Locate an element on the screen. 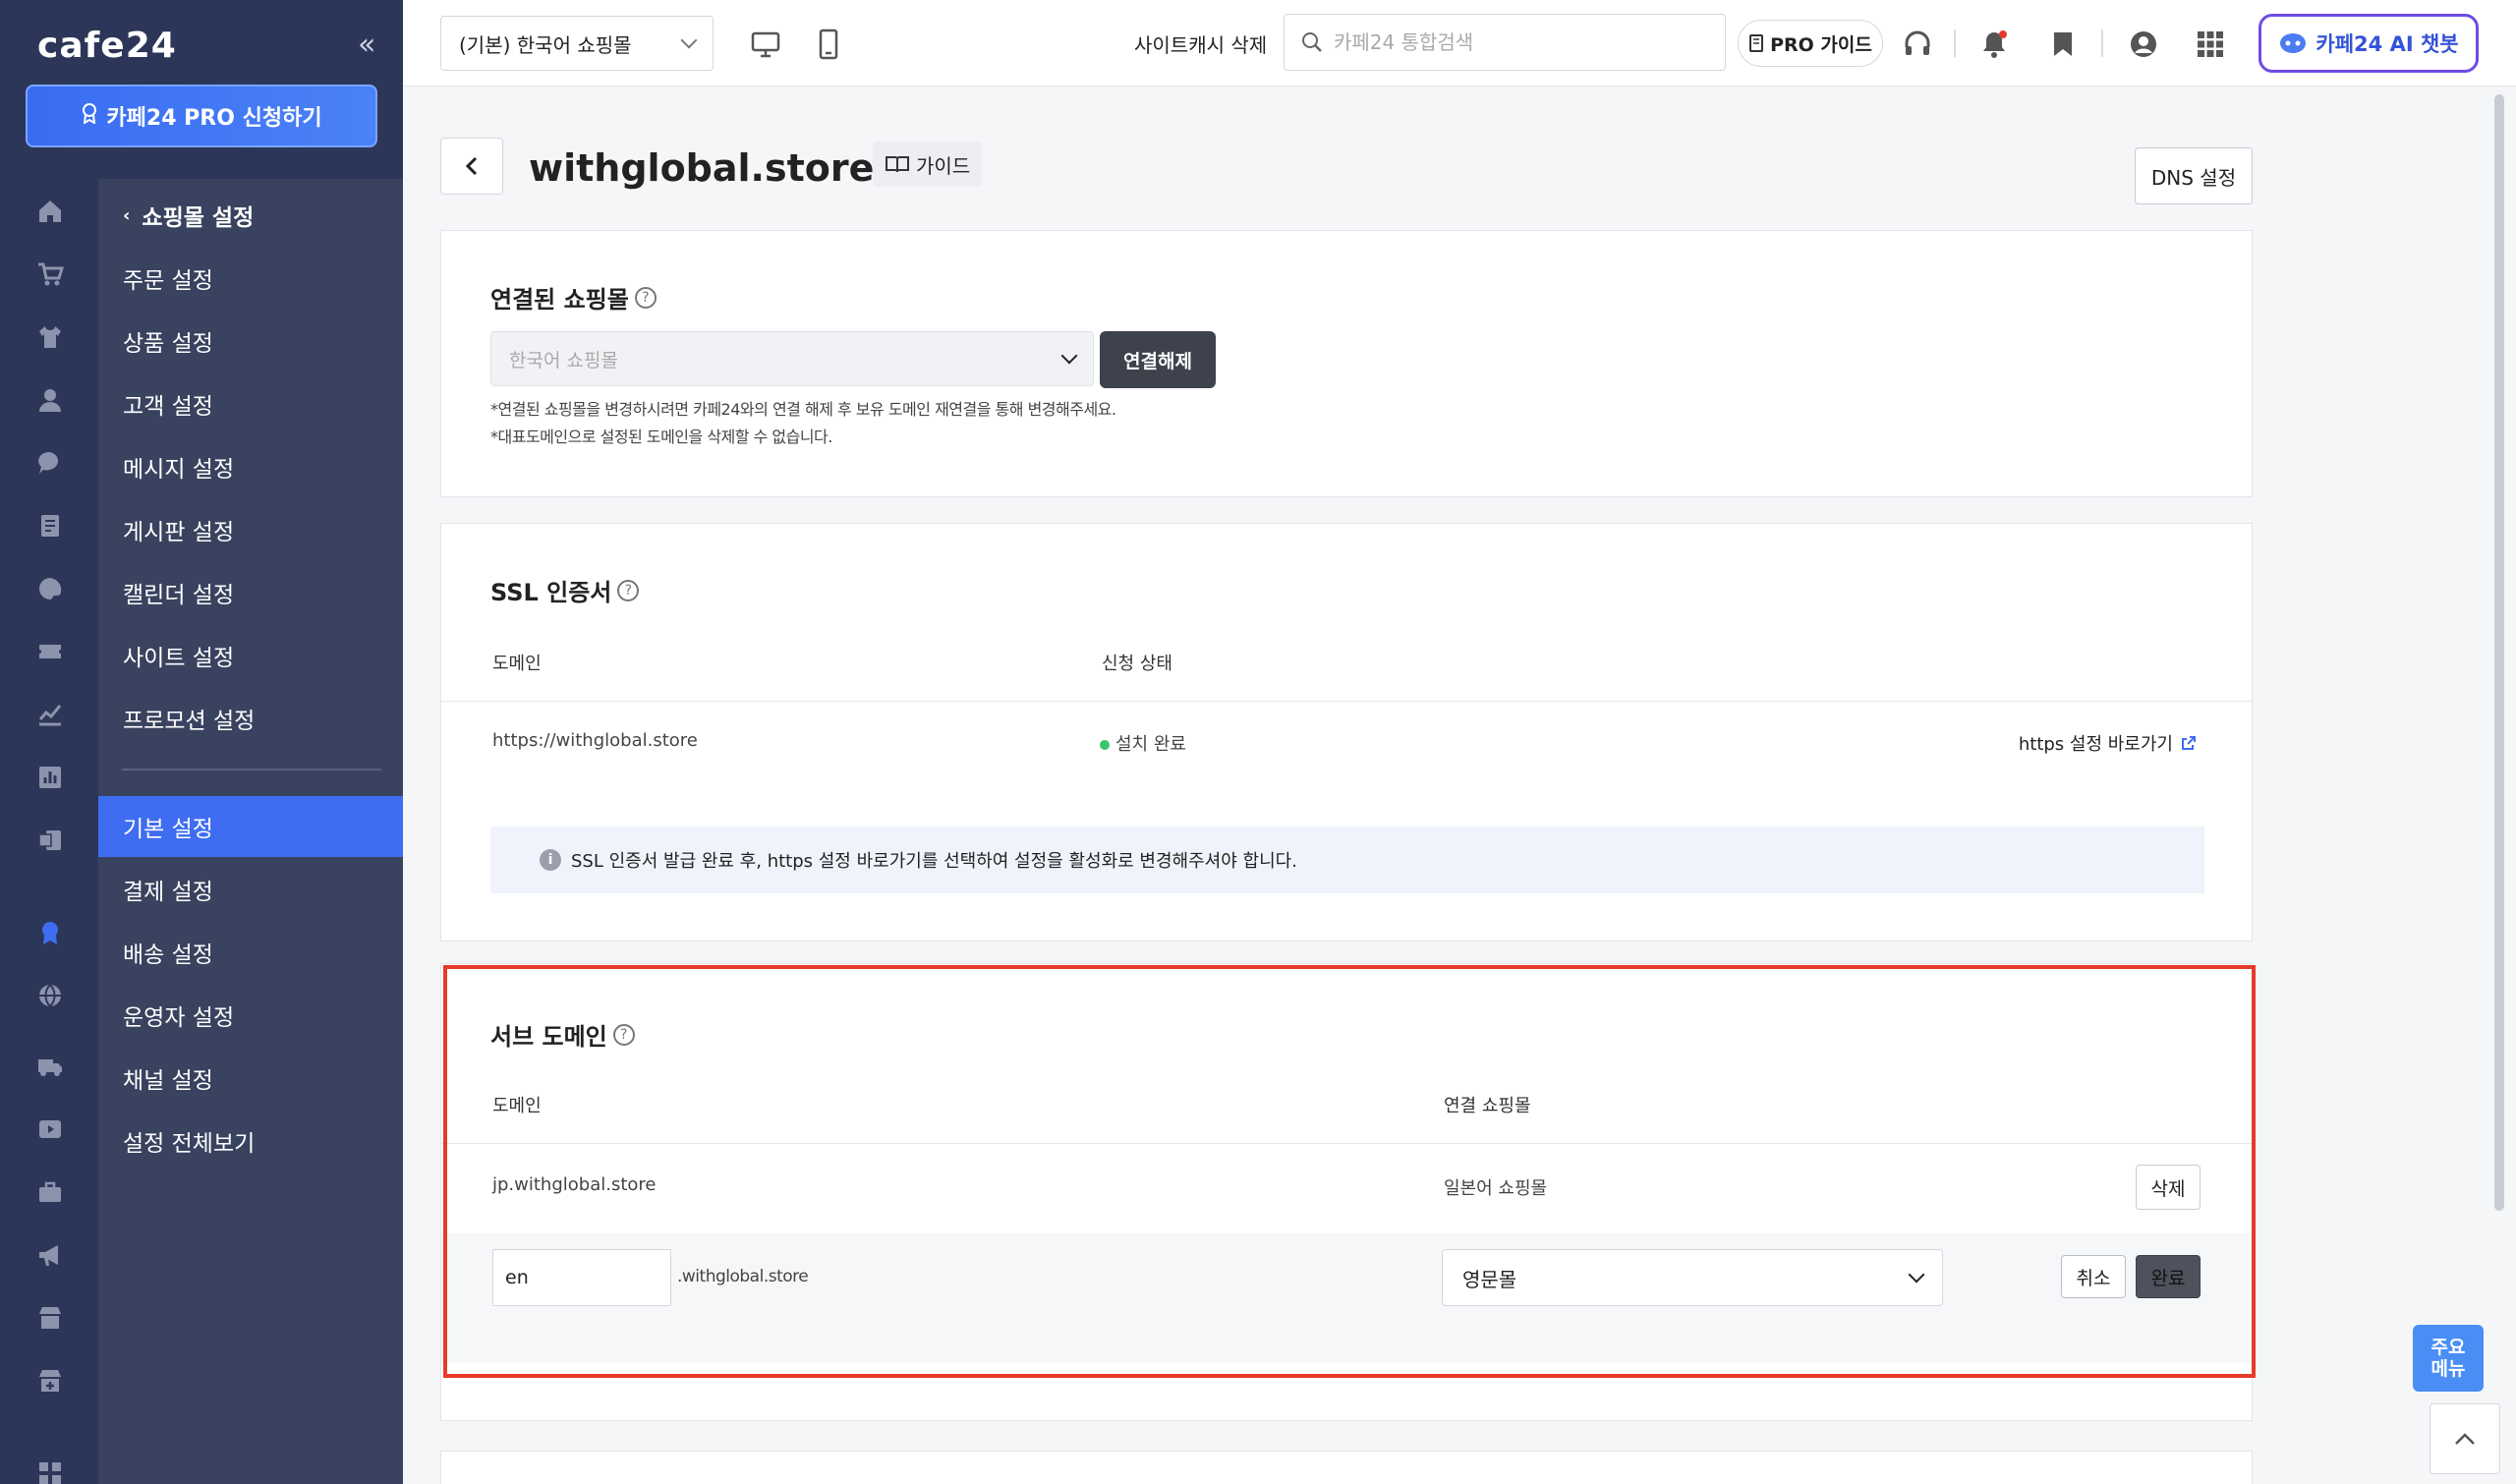  palette-icon is located at coordinates (50, 588).